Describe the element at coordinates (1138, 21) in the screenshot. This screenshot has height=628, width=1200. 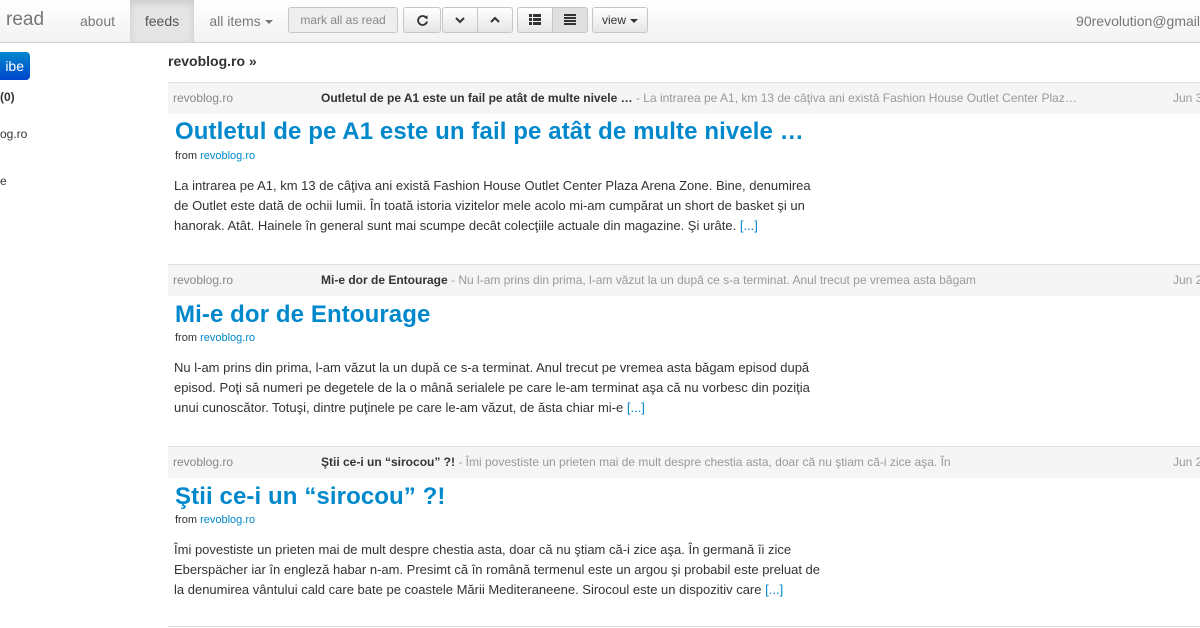
I see `user-account: 90revolution@gmail` at that location.